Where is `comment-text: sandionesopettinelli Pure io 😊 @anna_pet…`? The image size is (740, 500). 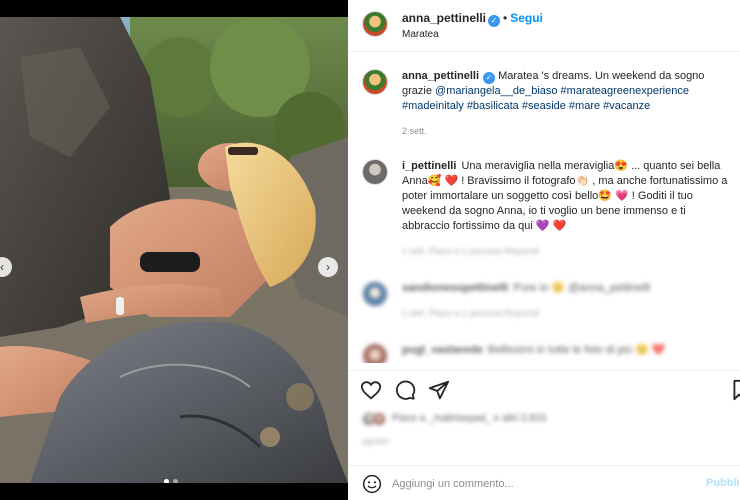
comment-text: sandionesopettinelli Pure io 😊 @anna_pet… is located at coordinates (567, 301).